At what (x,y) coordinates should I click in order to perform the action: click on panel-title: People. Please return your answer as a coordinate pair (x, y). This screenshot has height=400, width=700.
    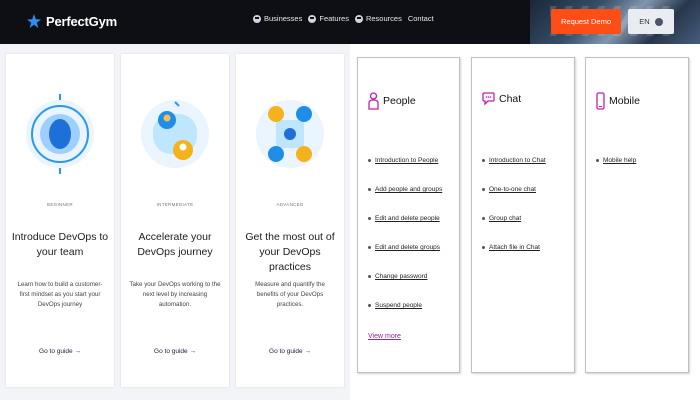
    Looking at the image, I should click on (399, 101).